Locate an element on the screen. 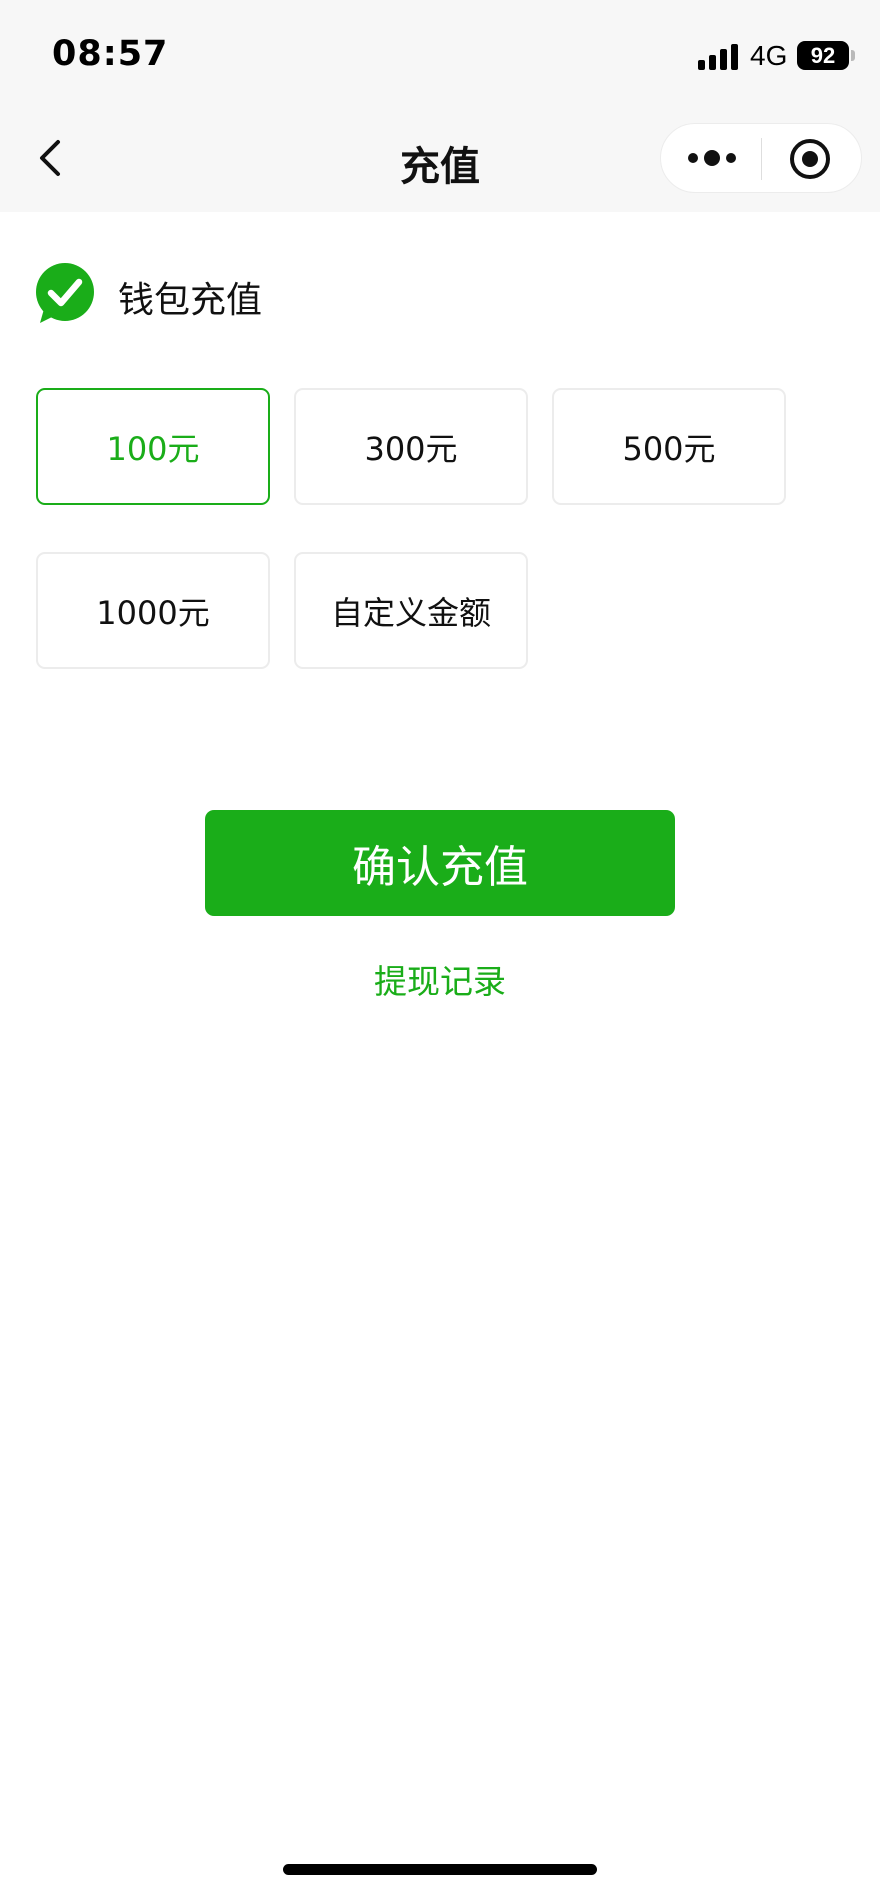 The image size is (880, 1900). amount-option-label: 100元 is located at coordinates (153, 448).